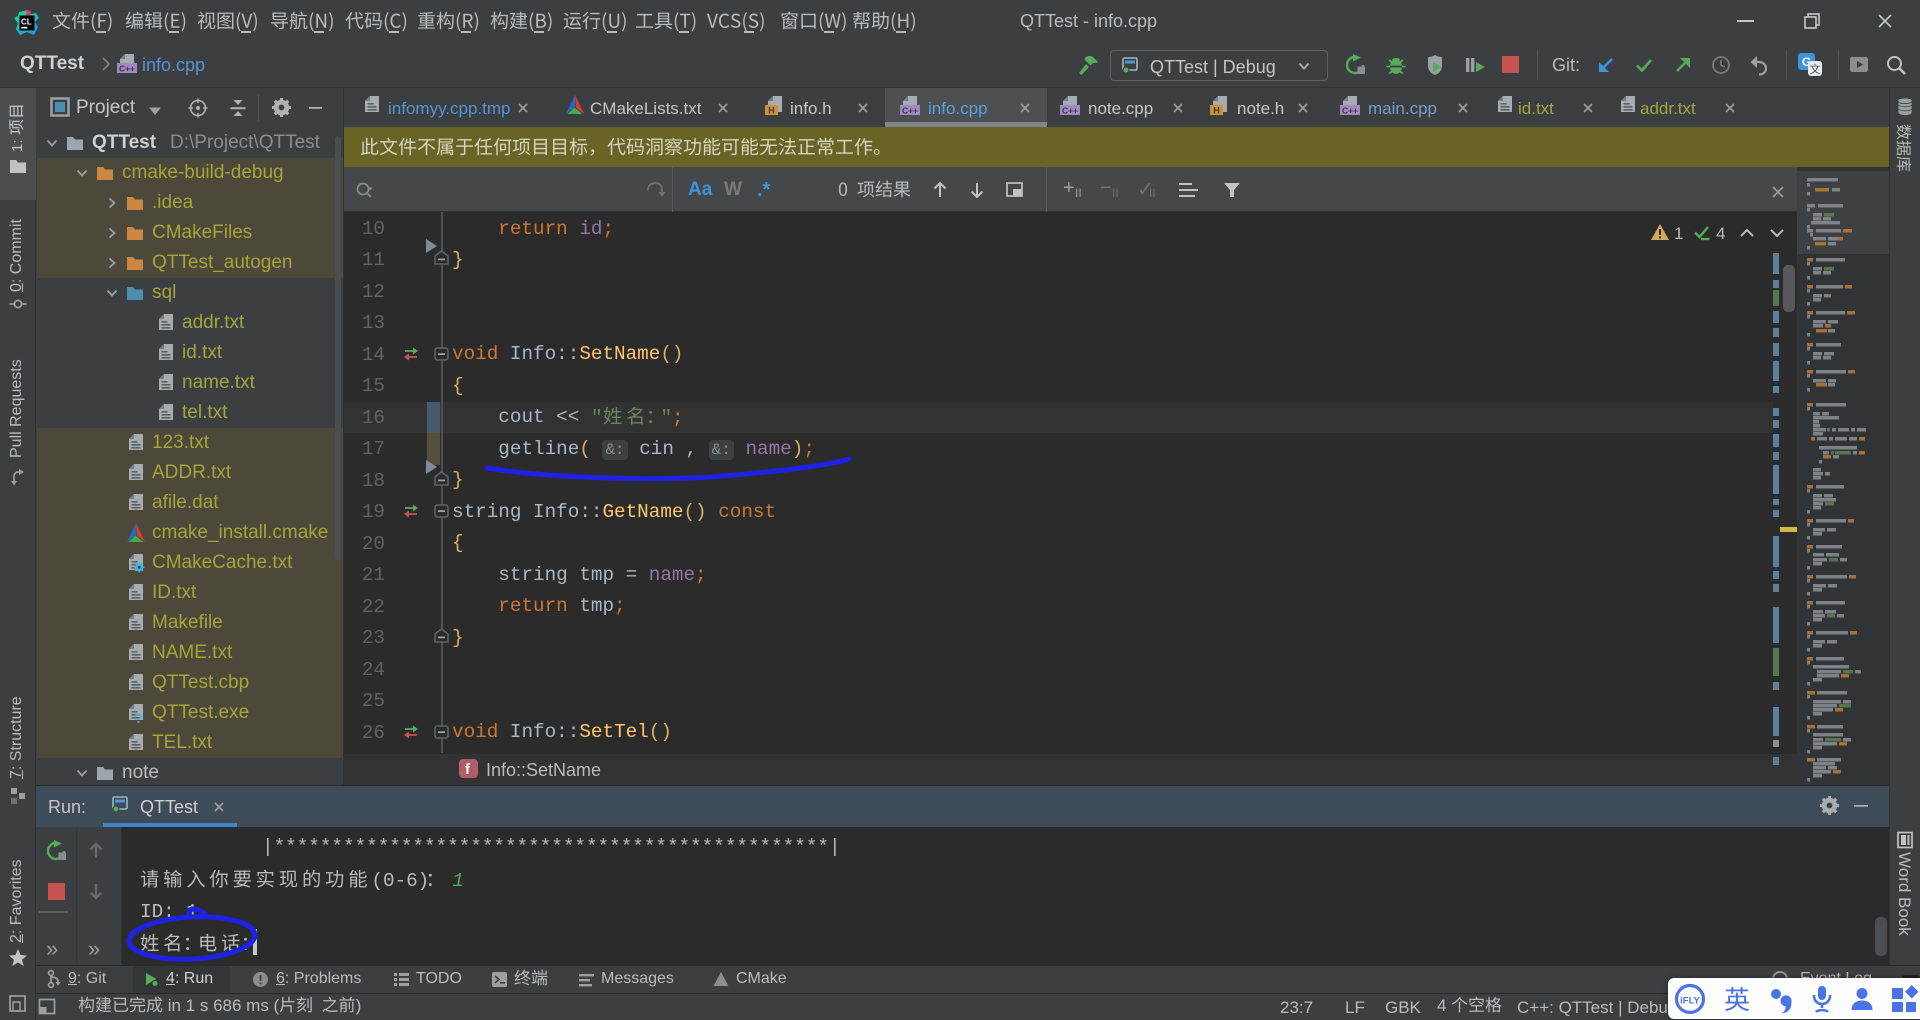  What do you see at coordinates (26, 22) in the screenshot?
I see `svg-text: CL` at bounding box center [26, 22].